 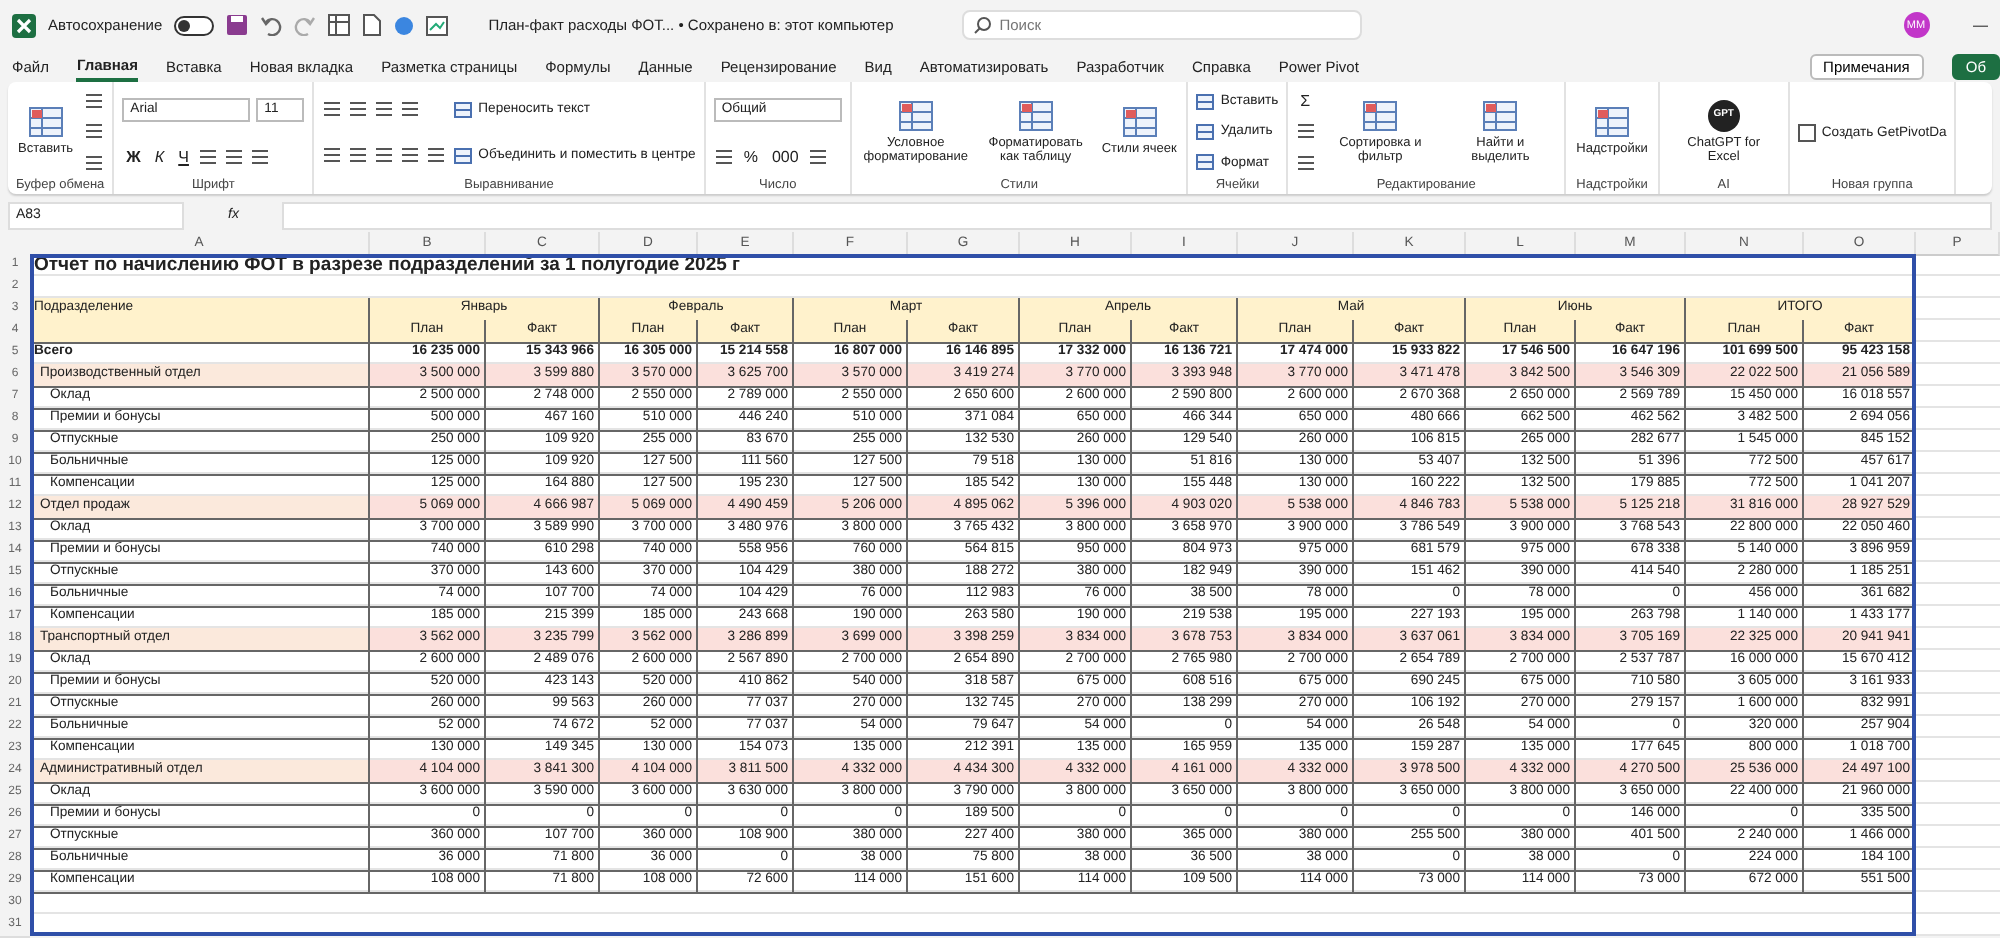 What do you see at coordinates (1137, 215) in the screenshot?
I see `formula-field` at bounding box center [1137, 215].